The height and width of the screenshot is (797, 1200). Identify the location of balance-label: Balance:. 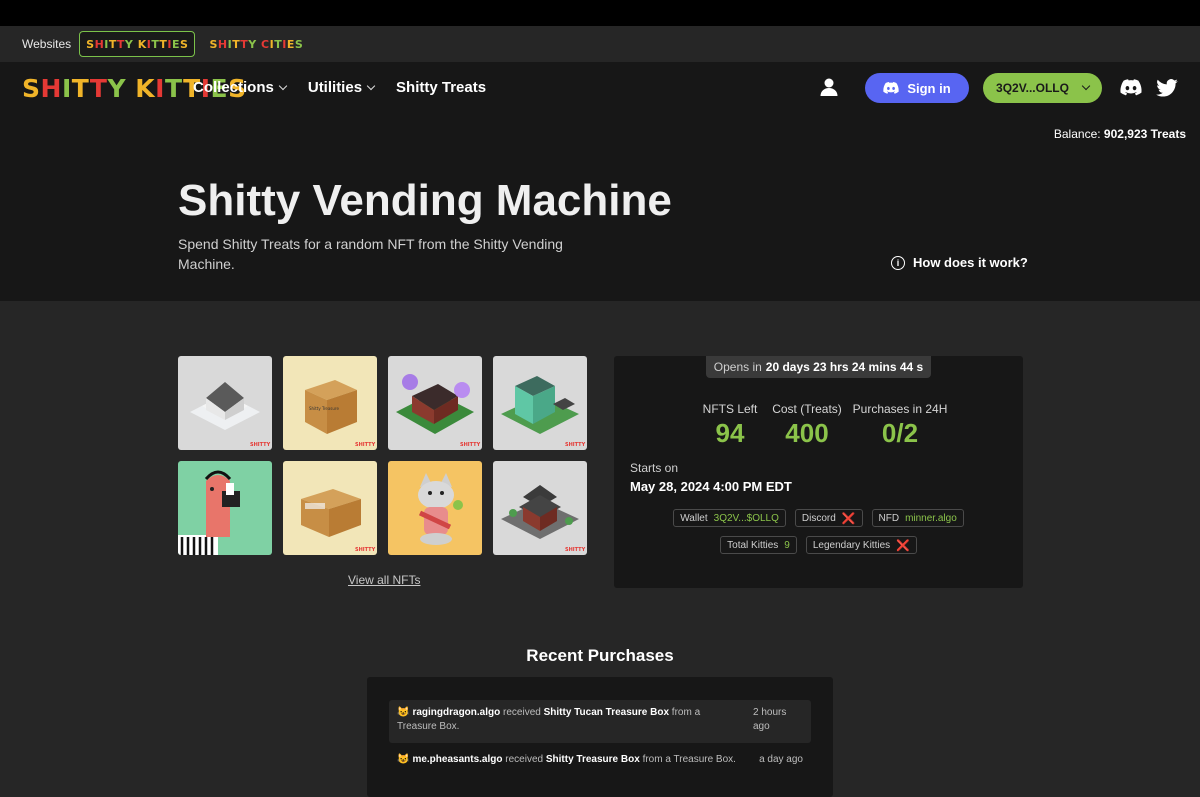
(1077, 134).